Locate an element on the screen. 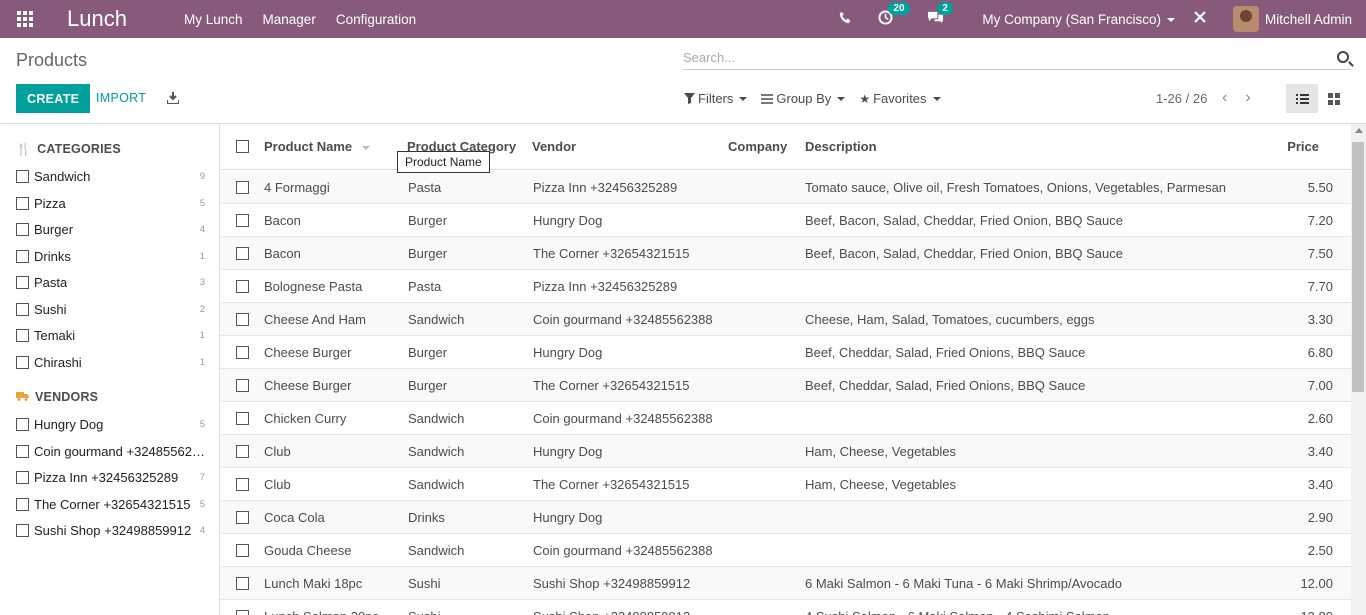 Image resolution: width=1366 pixels, height=615 pixels. cell-price: 7.00 is located at coordinates (1320, 385).